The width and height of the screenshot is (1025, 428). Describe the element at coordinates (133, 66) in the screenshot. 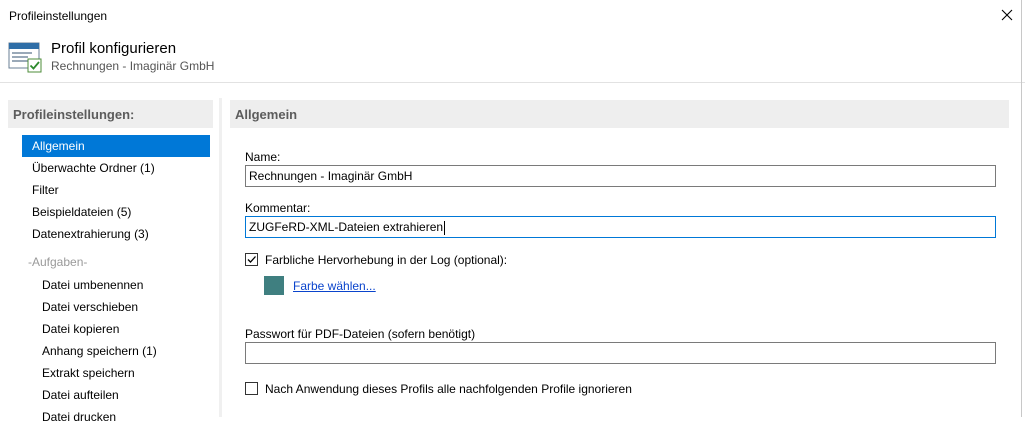

I see `page-subtitle: Rechnungen - Imaginär GmbH` at that location.